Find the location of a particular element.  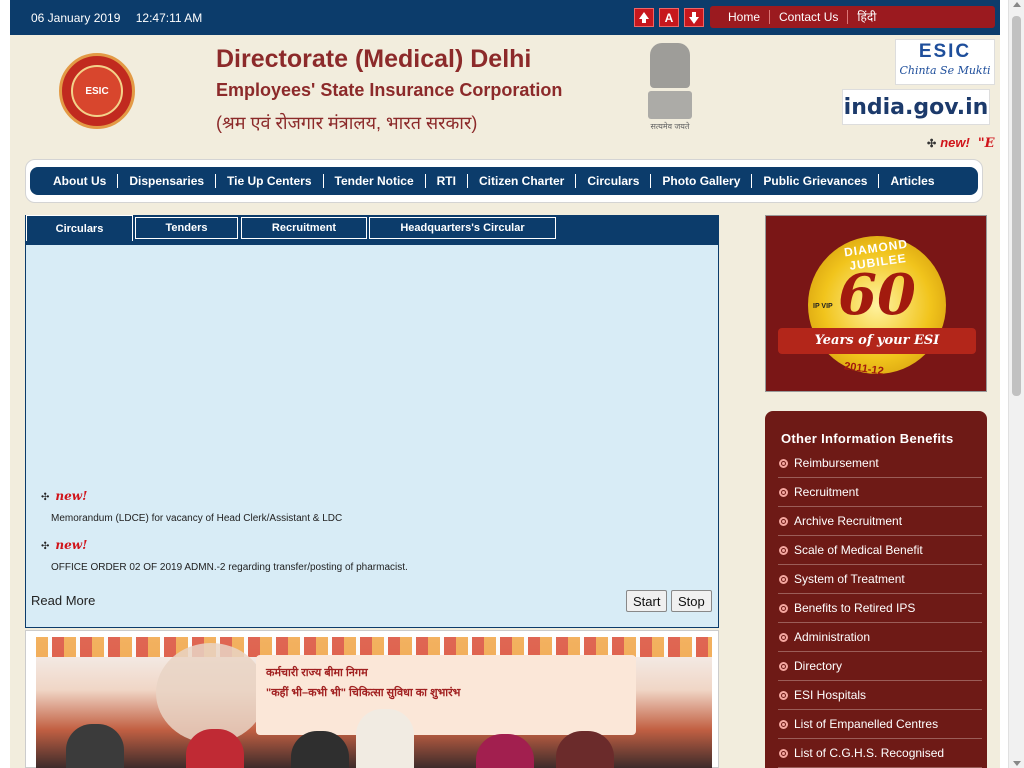

font-size-controls: A is located at coordinates (669, 17).